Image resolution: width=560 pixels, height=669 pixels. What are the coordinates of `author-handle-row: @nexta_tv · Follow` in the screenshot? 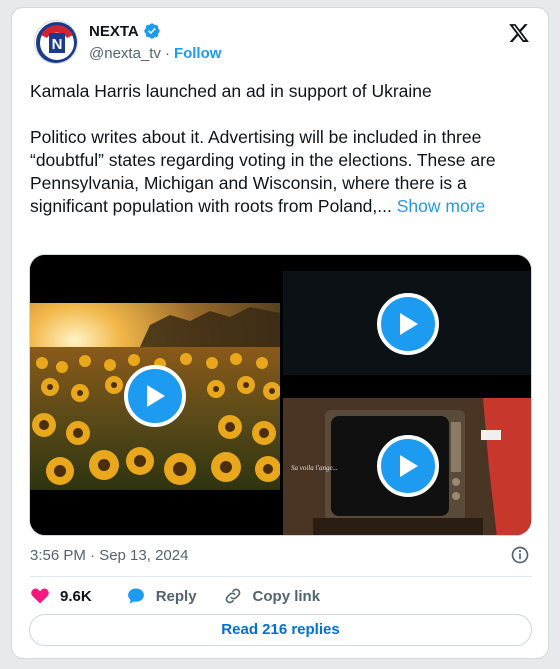 It's located at (155, 53).